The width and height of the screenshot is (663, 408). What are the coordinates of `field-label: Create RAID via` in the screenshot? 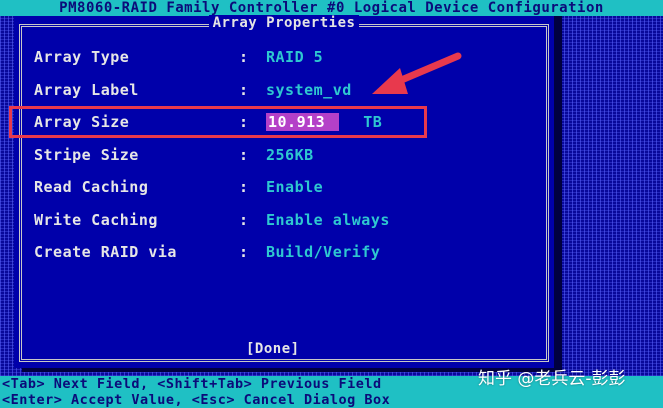 It's located at (105, 252).